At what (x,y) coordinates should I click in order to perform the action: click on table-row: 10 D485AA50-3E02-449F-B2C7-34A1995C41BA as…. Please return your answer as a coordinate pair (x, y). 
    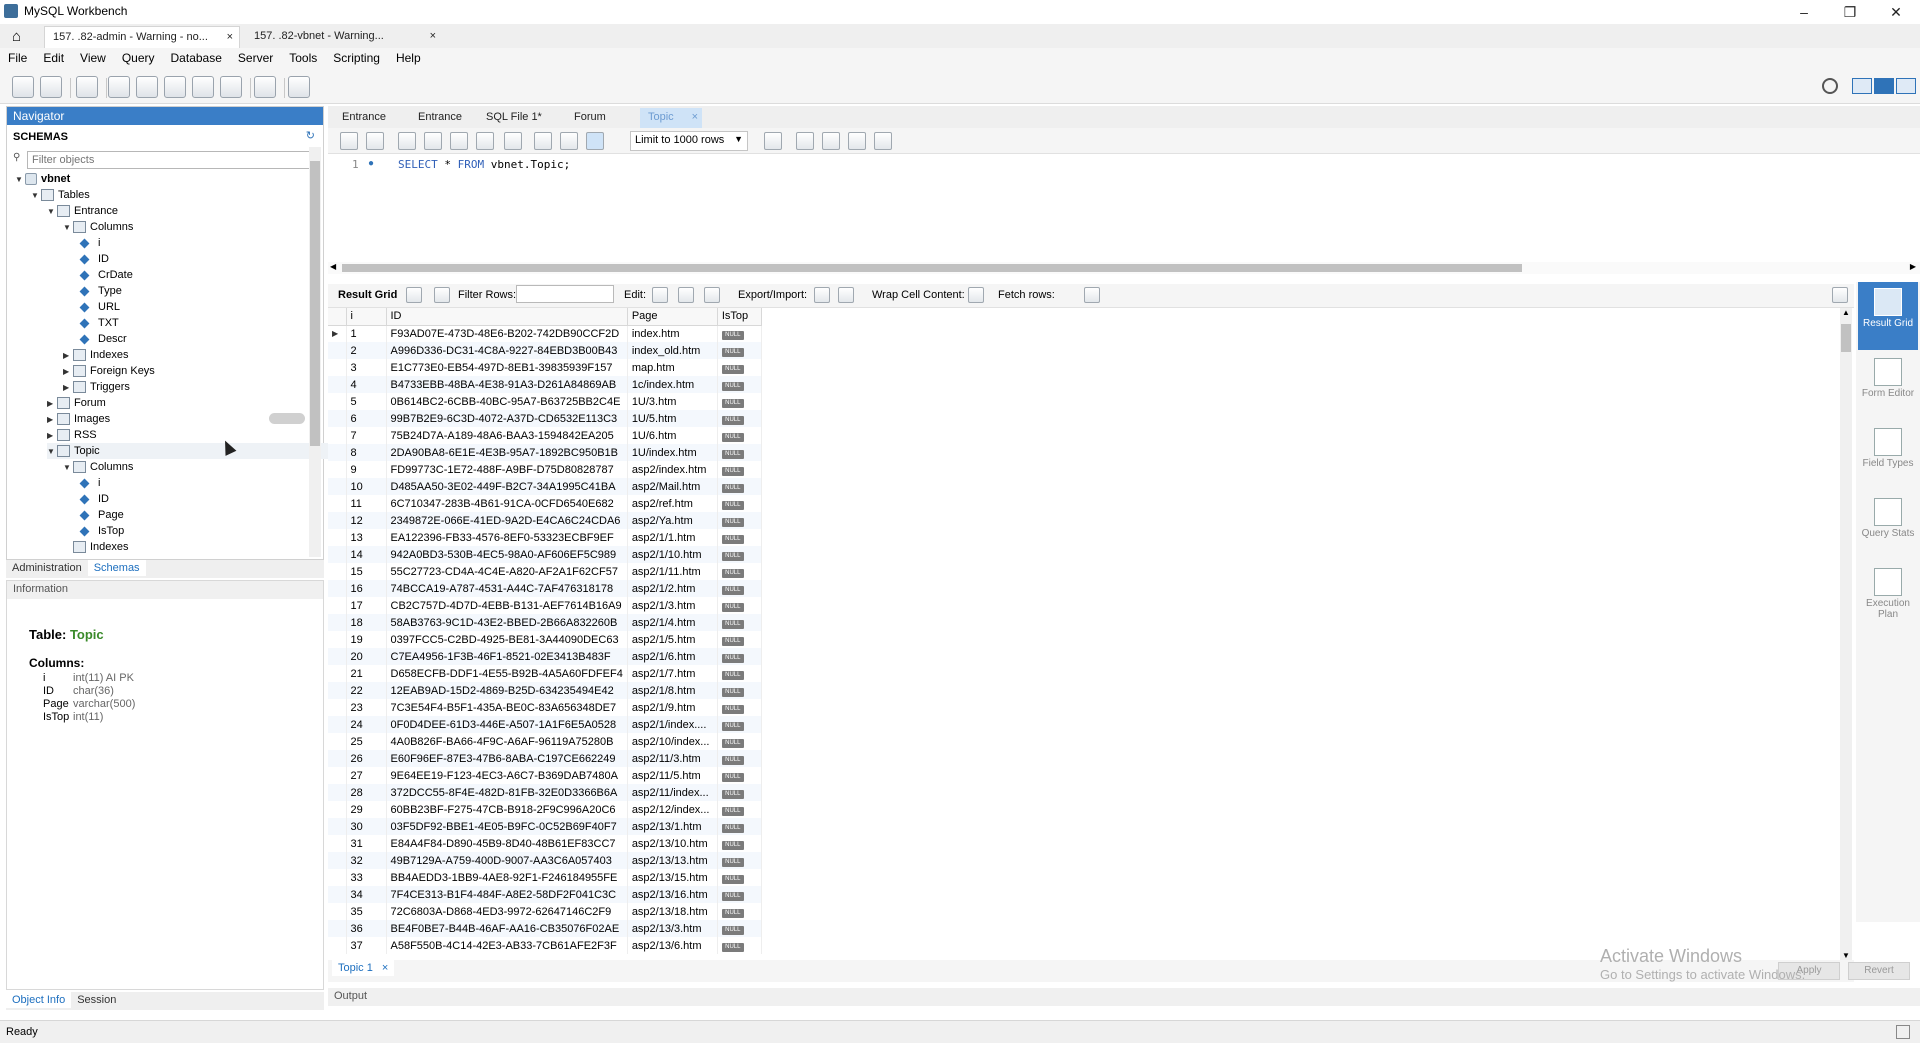
    Looking at the image, I should click on (545, 486).